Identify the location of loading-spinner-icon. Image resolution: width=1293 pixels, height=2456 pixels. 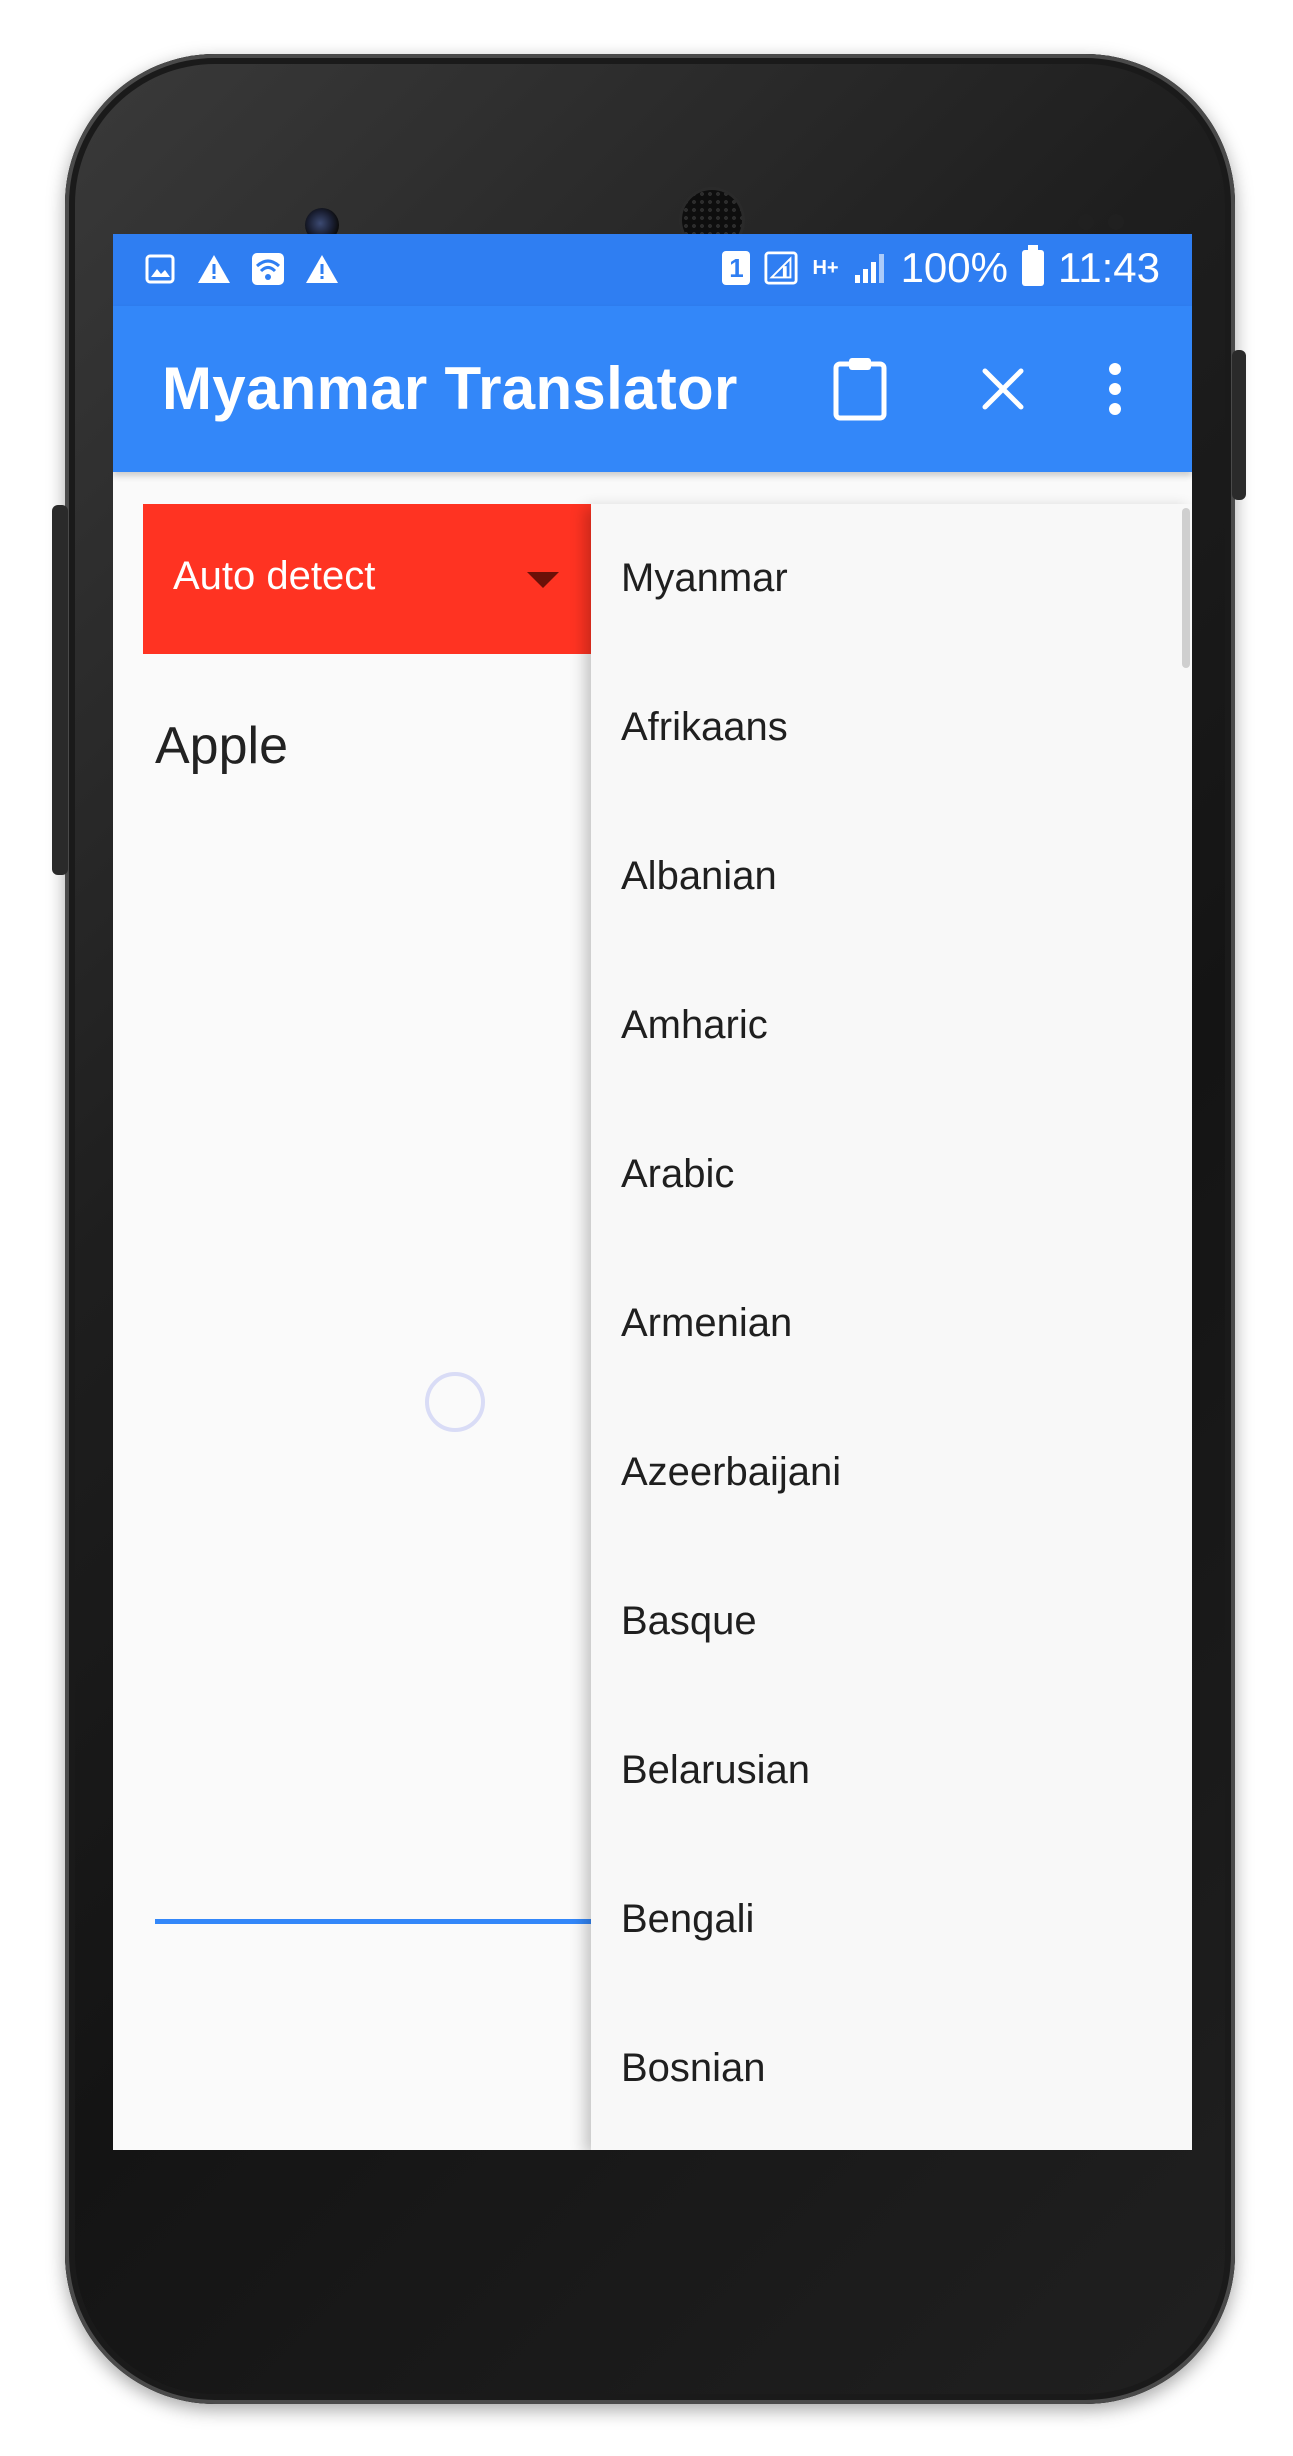
(455, 1402).